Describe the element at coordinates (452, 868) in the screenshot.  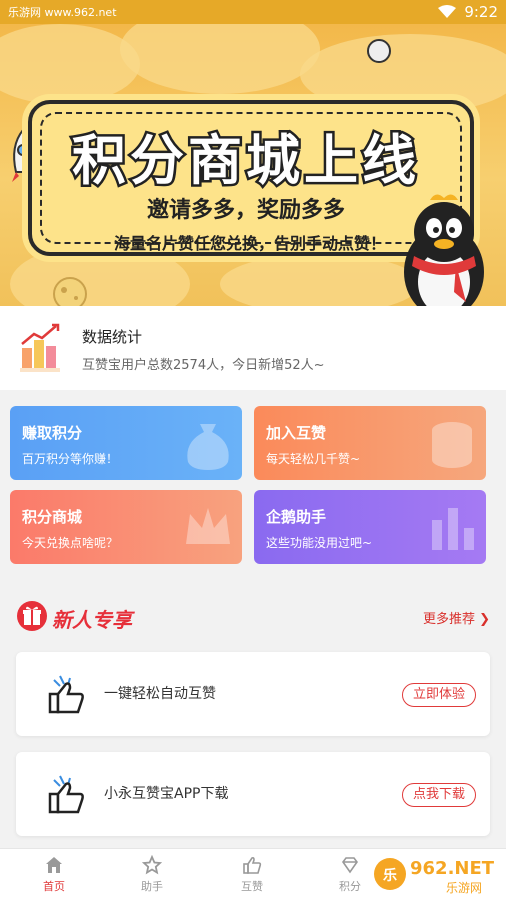
I see `svg-text: 962.NET` at that location.